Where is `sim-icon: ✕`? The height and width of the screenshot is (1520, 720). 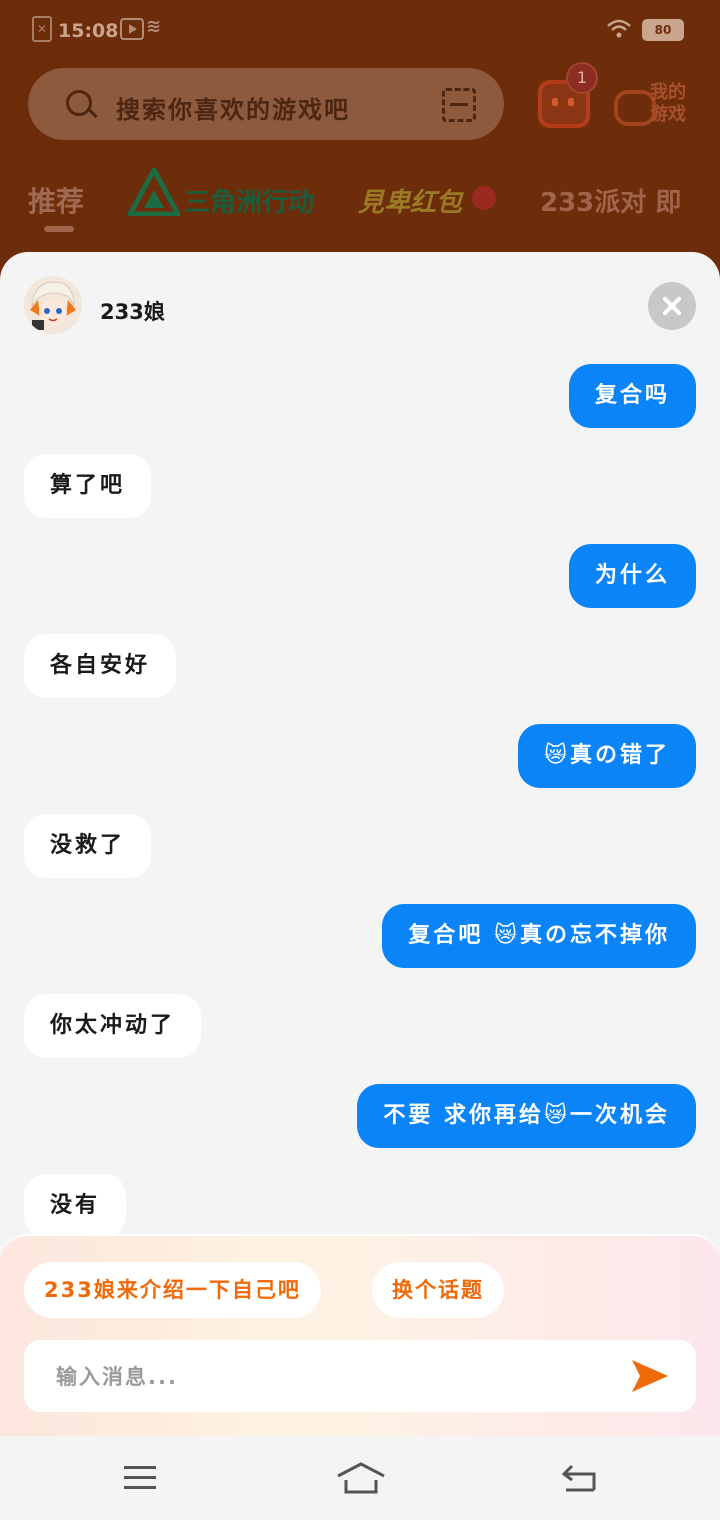
sim-icon: ✕ is located at coordinates (42, 29).